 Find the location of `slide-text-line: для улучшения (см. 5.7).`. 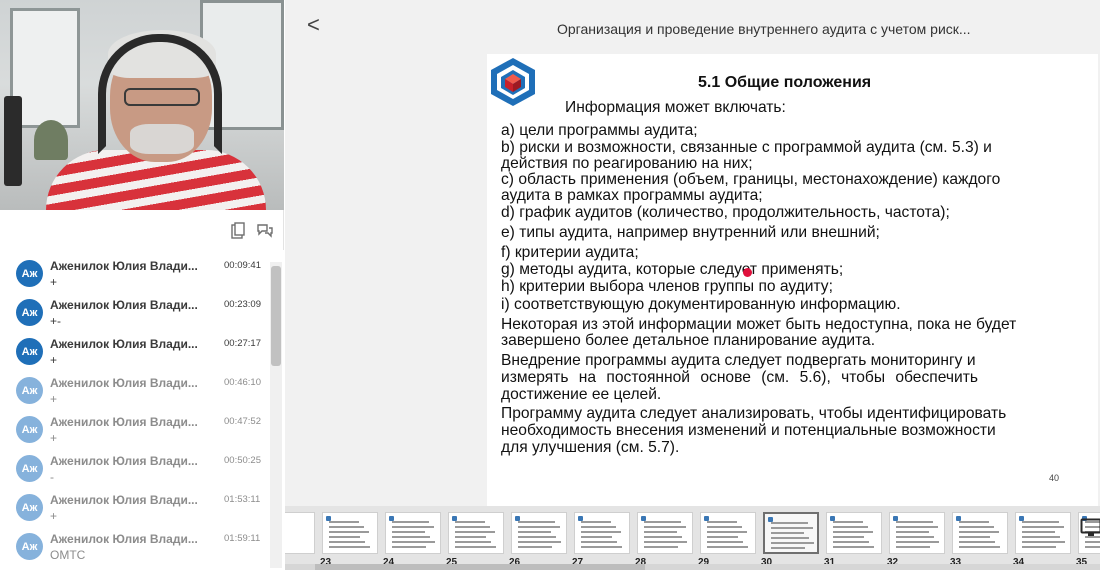

slide-text-line: для улучшения (см. 5.7). is located at coordinates (590, 447).